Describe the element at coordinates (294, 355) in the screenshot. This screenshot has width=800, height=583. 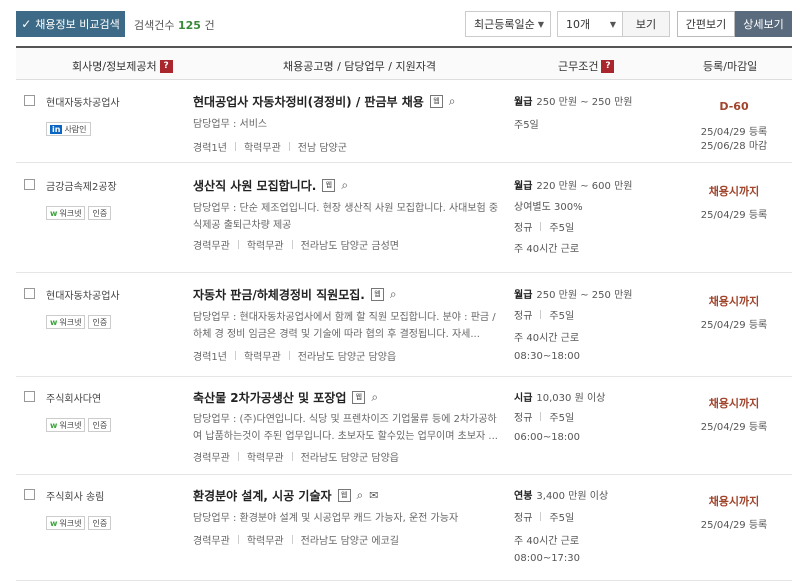
I see `job-qualifications: 경력1년 학력무관 전라남도 담양군 담양읍` at that location.